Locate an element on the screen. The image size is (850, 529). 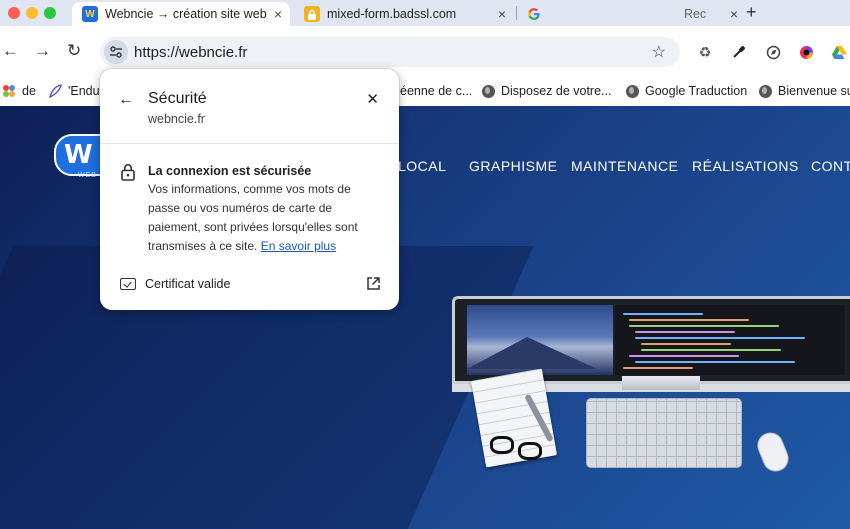
nav-maintenance: MAINTENANCE is located at coordinates (624, 166).